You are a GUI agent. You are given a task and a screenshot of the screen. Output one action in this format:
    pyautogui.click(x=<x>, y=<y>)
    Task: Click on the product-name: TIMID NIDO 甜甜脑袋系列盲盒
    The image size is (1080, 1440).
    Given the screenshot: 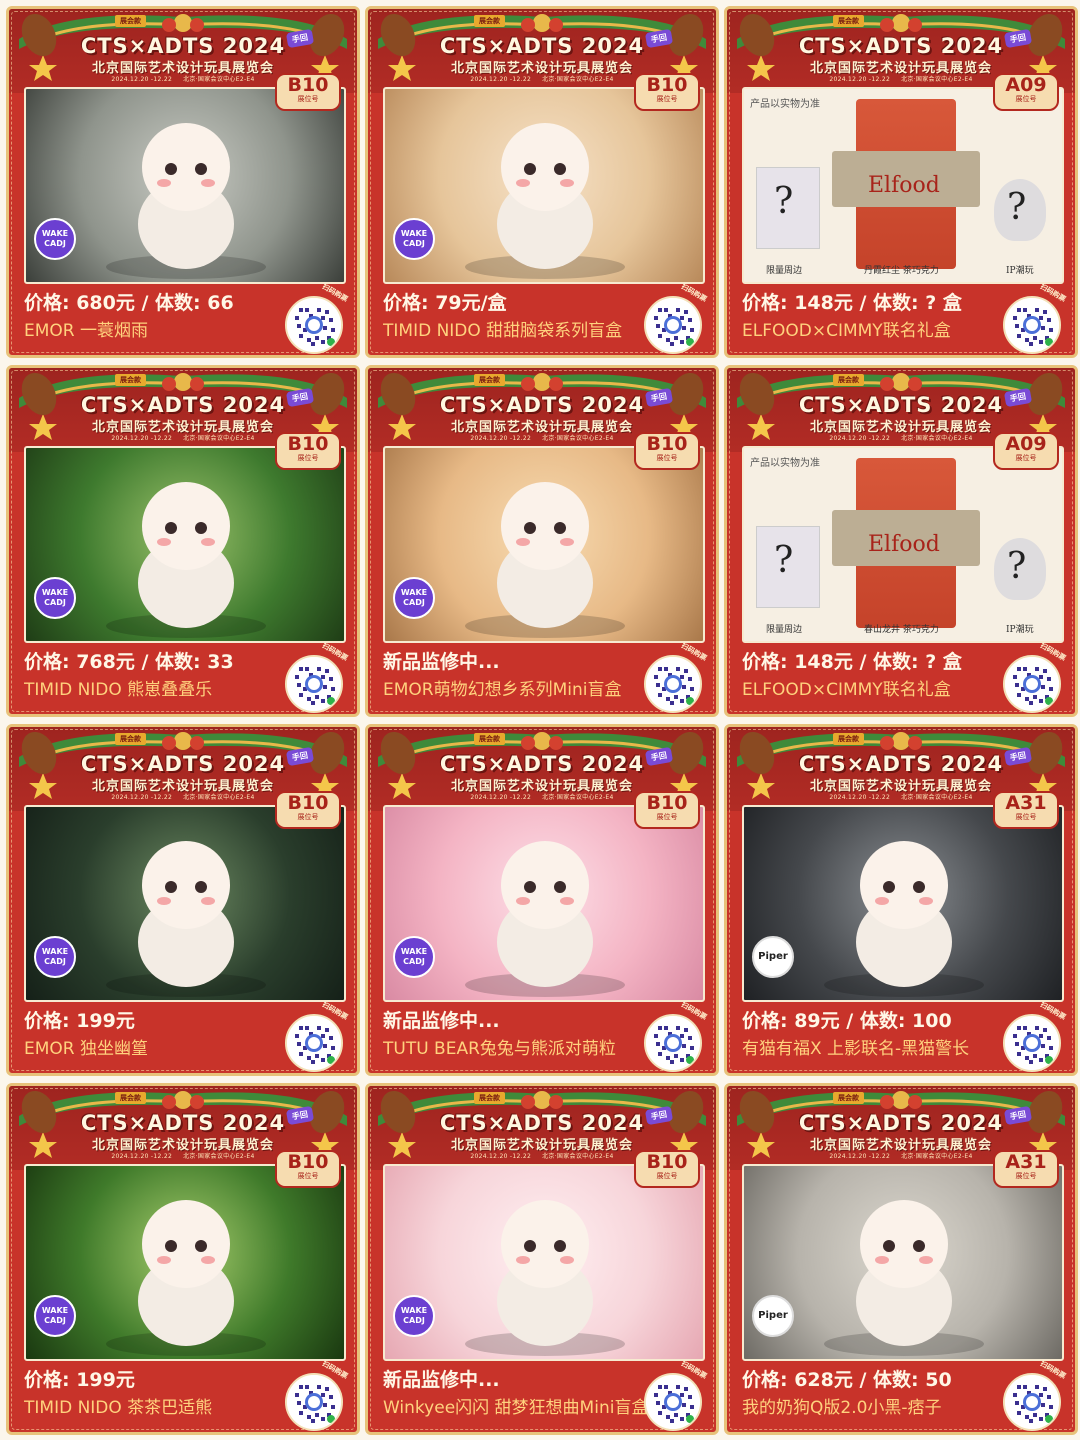 What is the action you would take?
    pyautogui.click(x=503, y=331)
    